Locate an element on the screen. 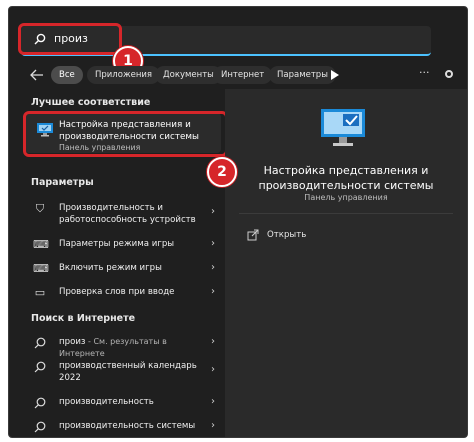 The image size is (474, 442). settings-item-label: Включить режим игры is located at coordinates (110, 268).